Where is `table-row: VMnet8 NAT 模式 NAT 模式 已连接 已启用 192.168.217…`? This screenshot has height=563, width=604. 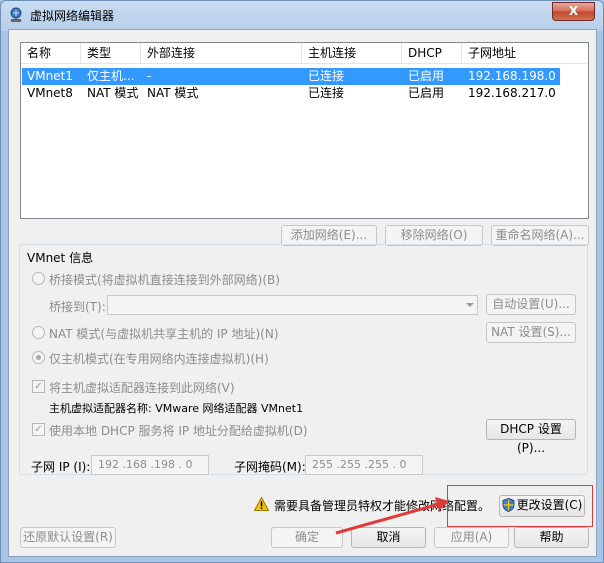 table-row: VMnet8 NAT 模式 NAT 模式 已连接 已启用 192.168.217… is located at coordinates (291, 93).